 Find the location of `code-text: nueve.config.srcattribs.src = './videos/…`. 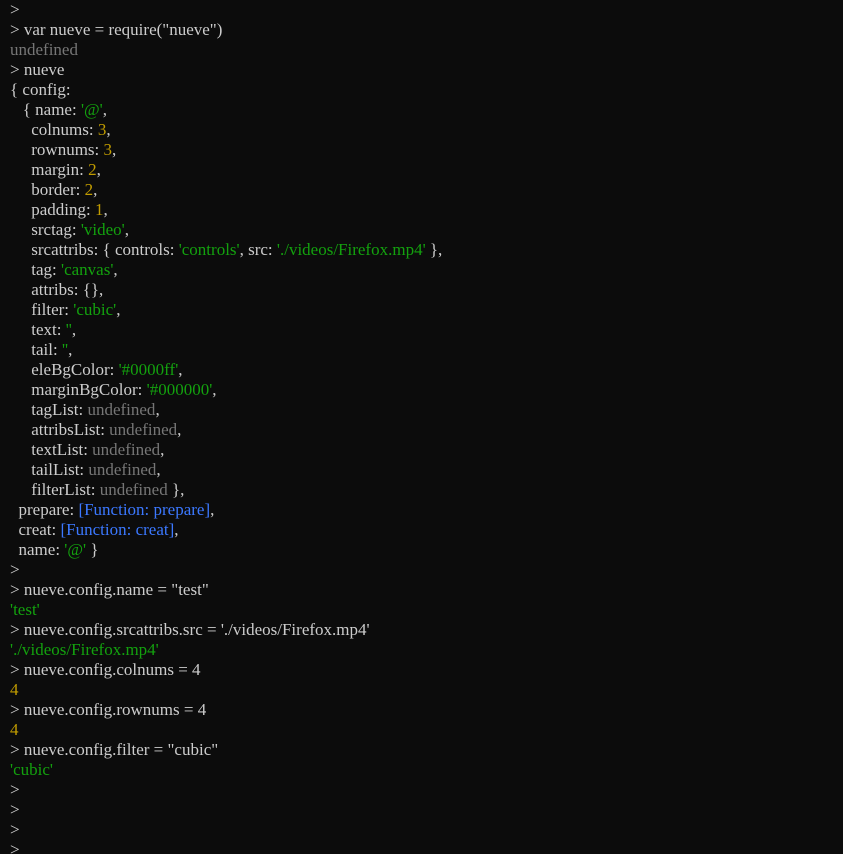

code-text: nueve.config.srcattribs.src = './videos/… is located at coordinates (196, 629).